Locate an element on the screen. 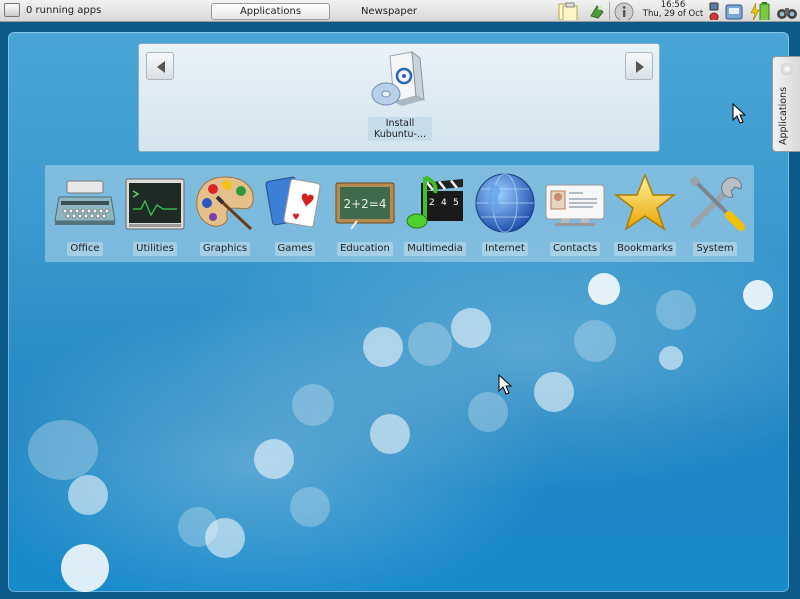 Image resolution: width=800 pixels, height=599 pixels. category-games: Games is located at coordinates (295, 213).